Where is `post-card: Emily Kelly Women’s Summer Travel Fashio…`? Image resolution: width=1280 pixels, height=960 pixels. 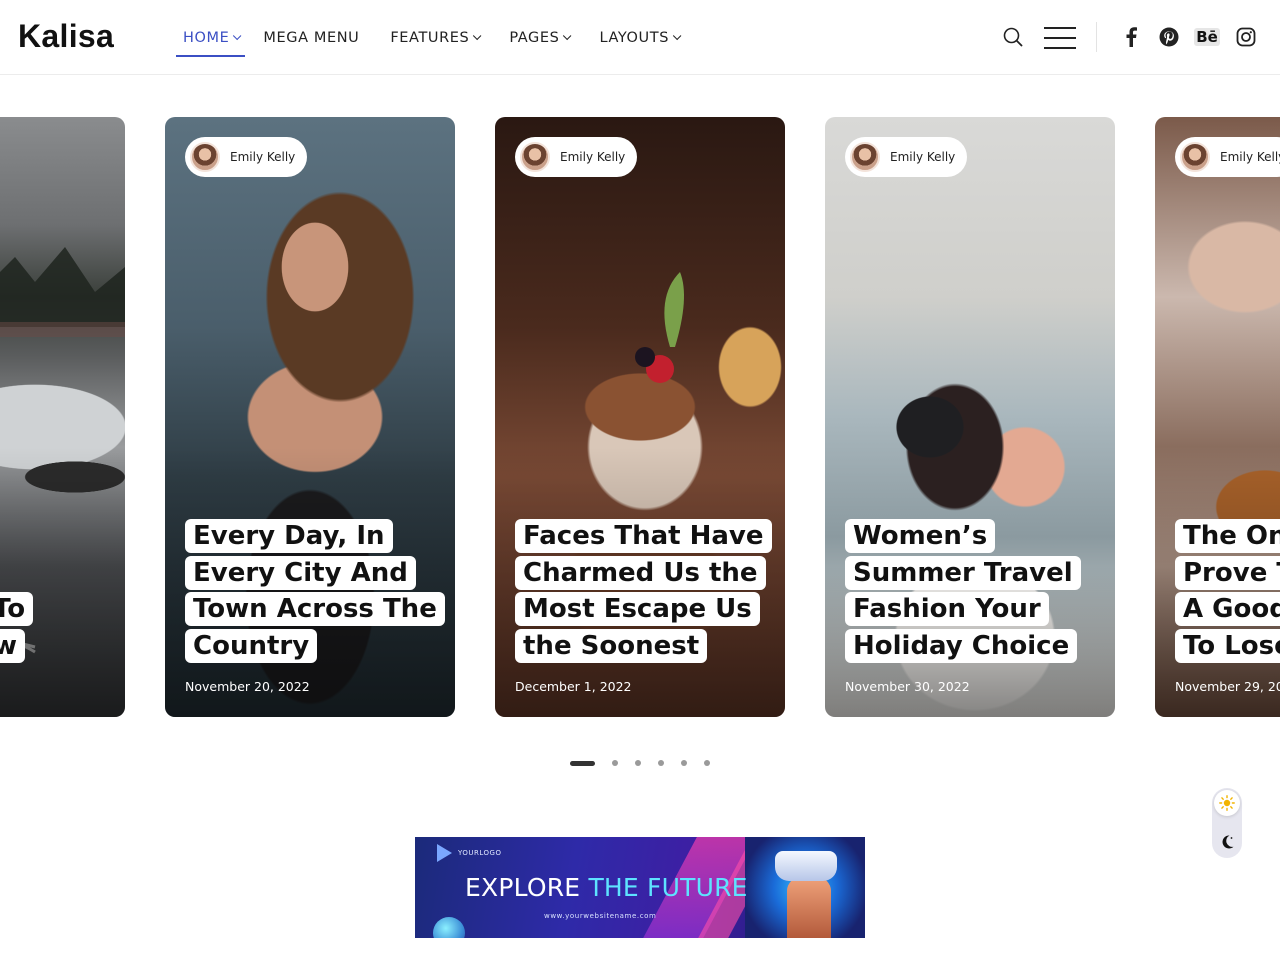 post-card: Emily Kelly Women’s Summer Travel Fashio… is located at coordinates (970, 417).